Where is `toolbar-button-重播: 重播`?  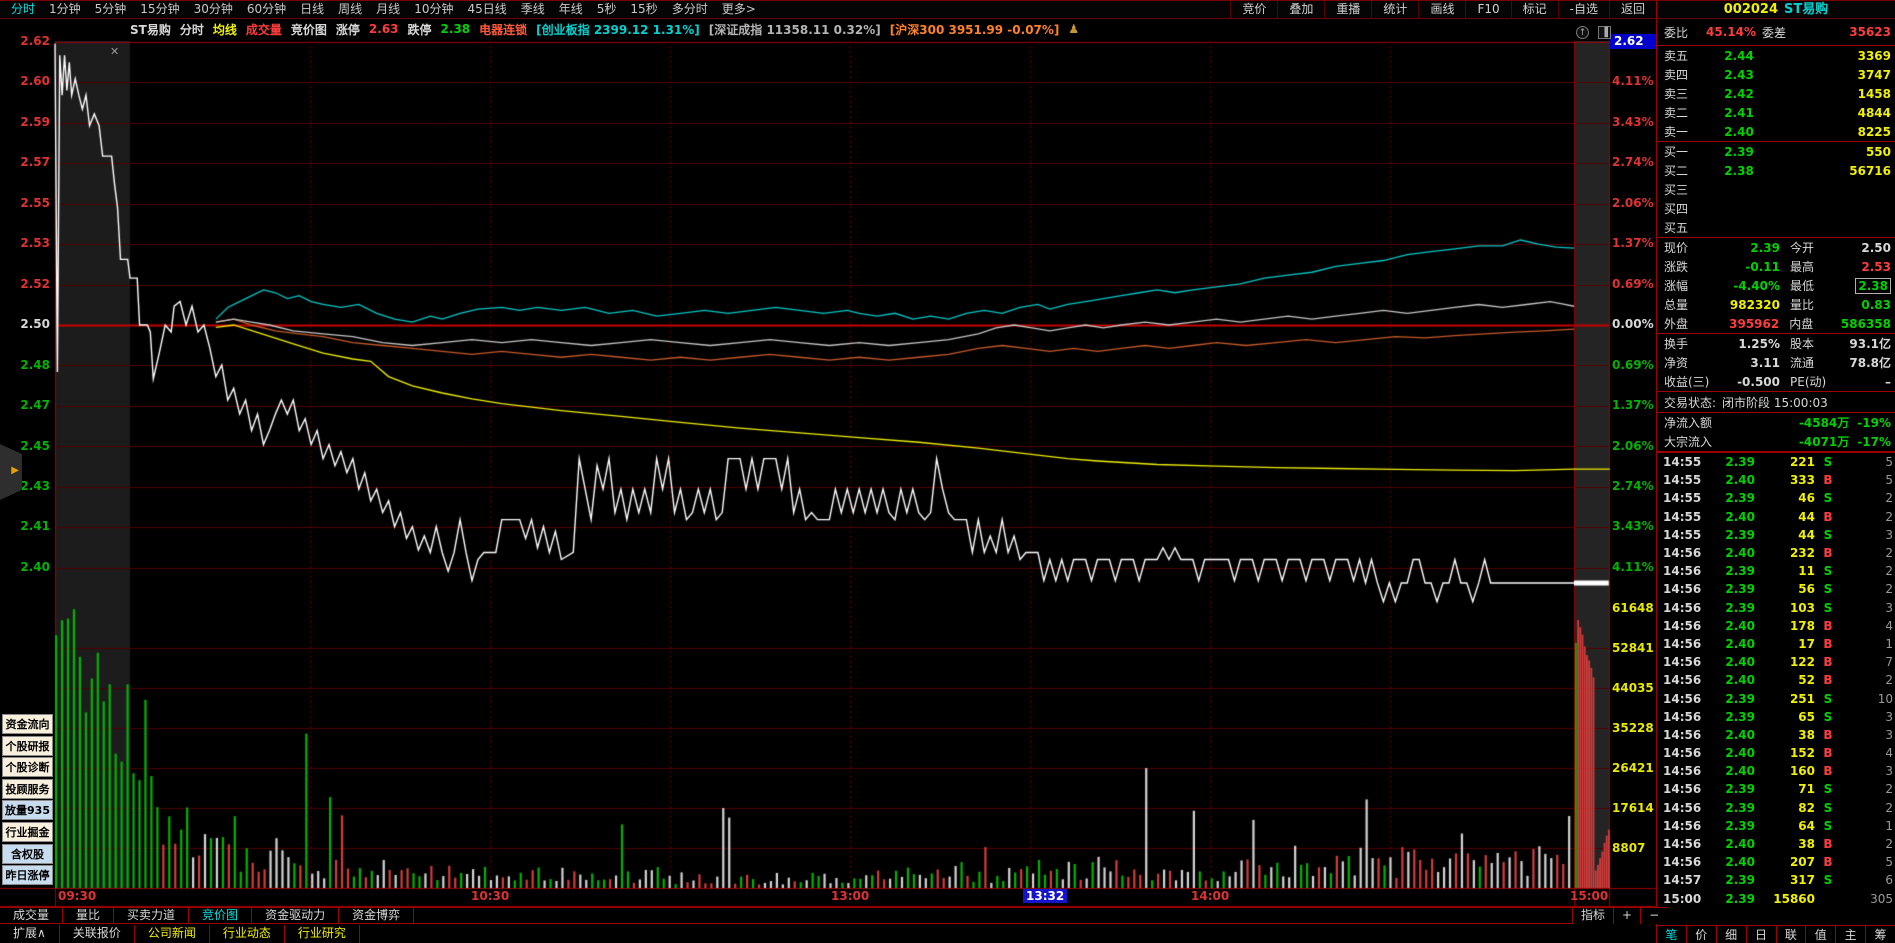 toolbar-button-重播: 重播 is located at coordinates (1347, 9).